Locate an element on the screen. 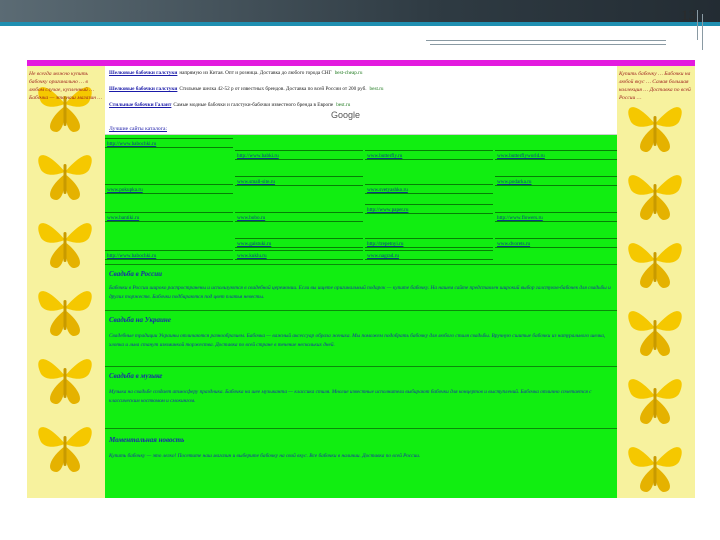 Image resolution: width=720 pixels, height=540 pixels. grid-link: www.podarka.ru is located at coordinates (559, 181).